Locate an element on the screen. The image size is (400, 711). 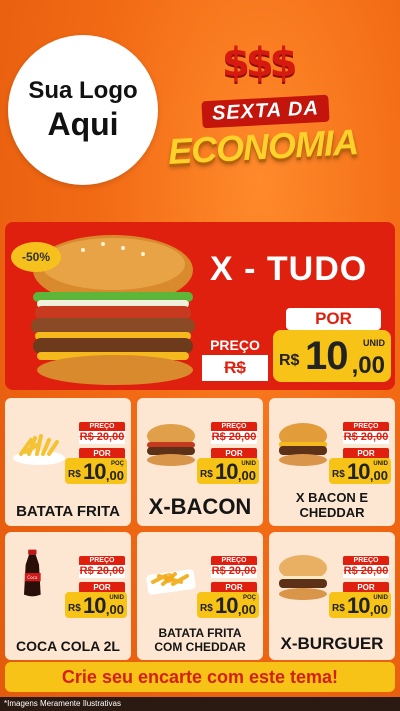
svg-text: Coca is located at coordinates (32, 577).